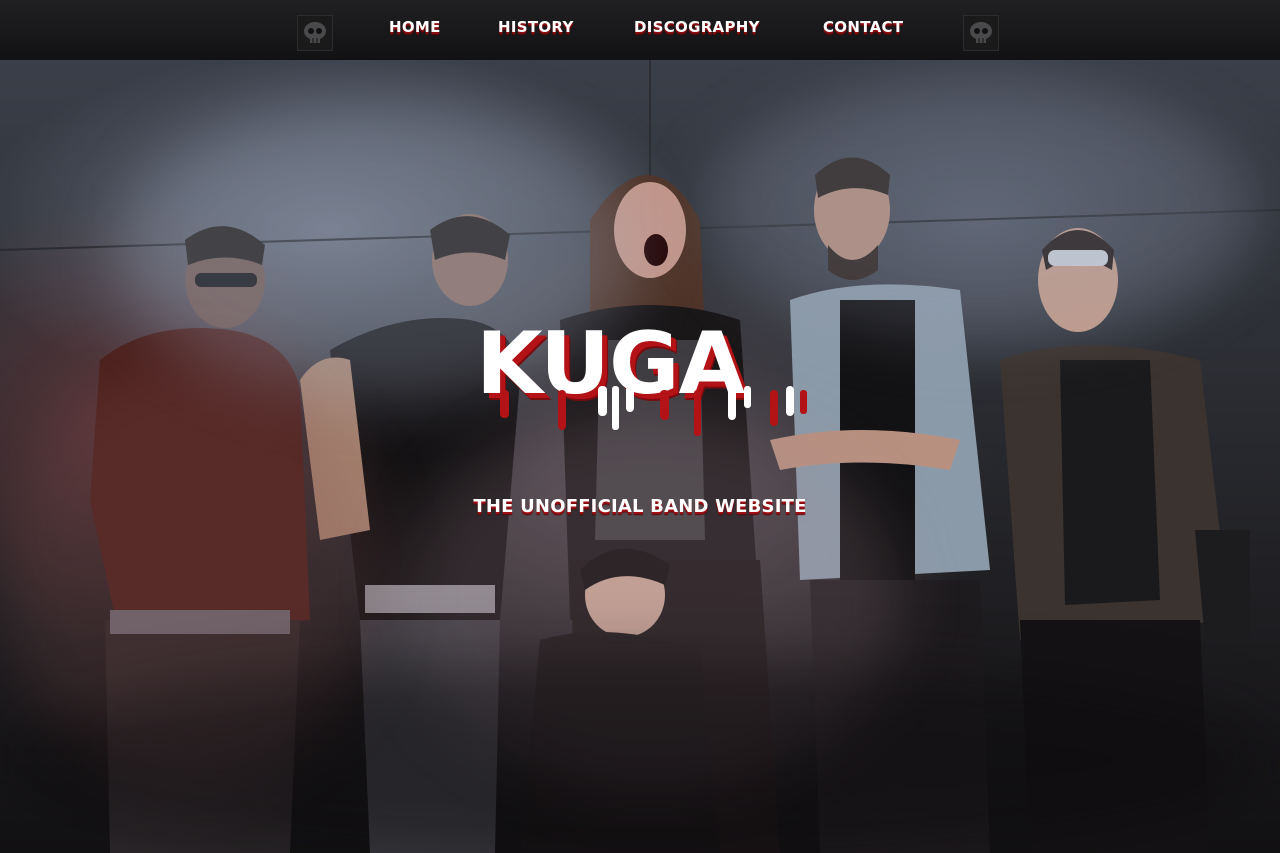  I want to click on top-navbar: HOME HISTORY DISCOGRAPHY CONTACT, so click(640, 30).